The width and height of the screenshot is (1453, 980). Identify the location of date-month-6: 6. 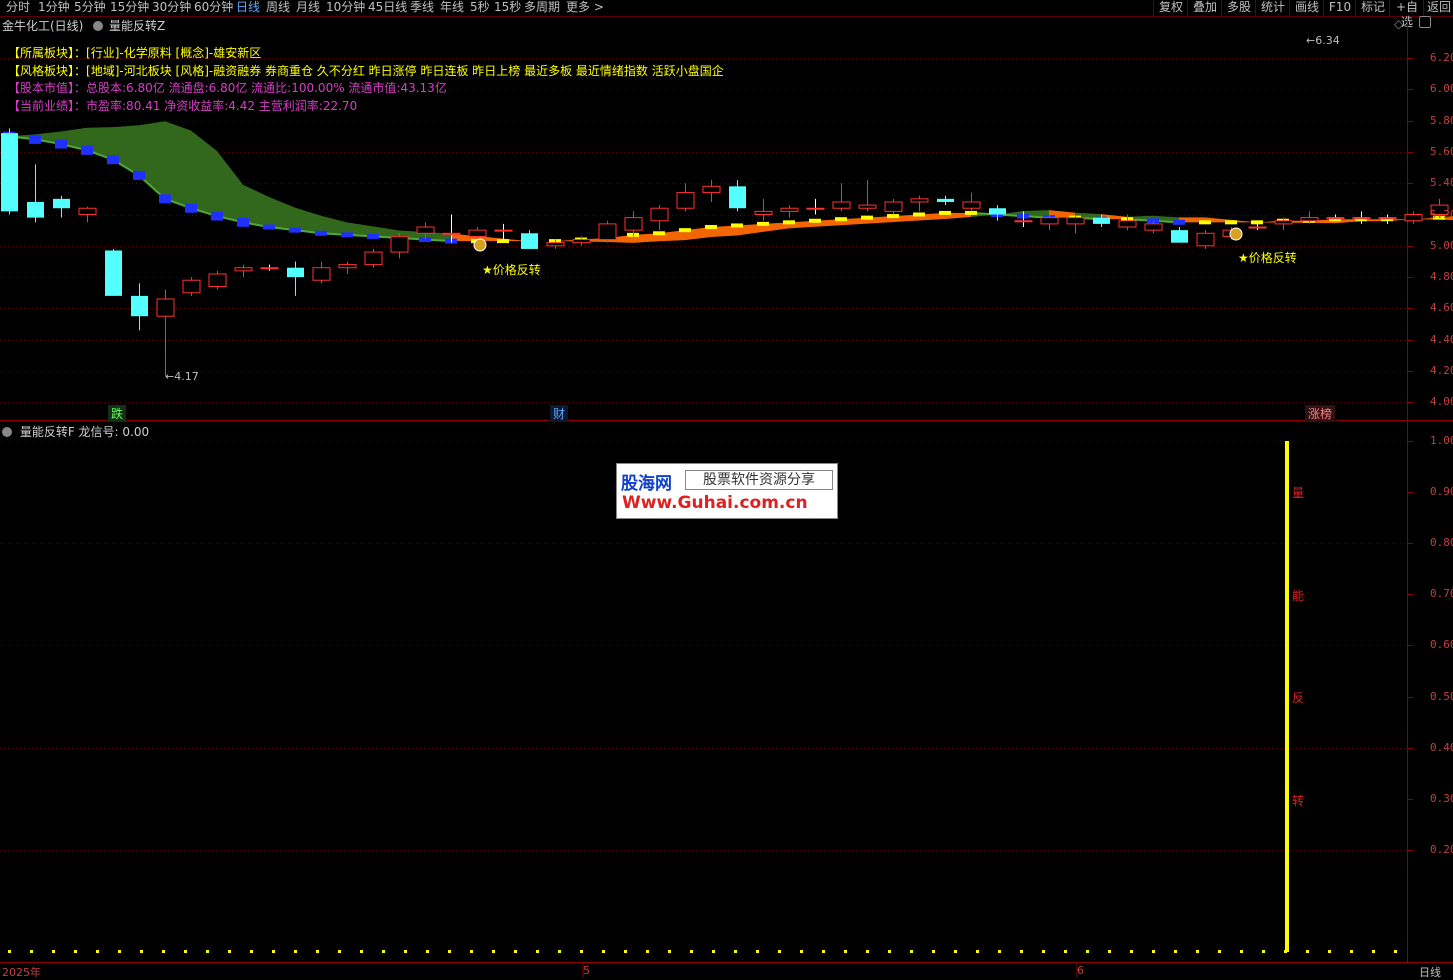
(1080, 970).